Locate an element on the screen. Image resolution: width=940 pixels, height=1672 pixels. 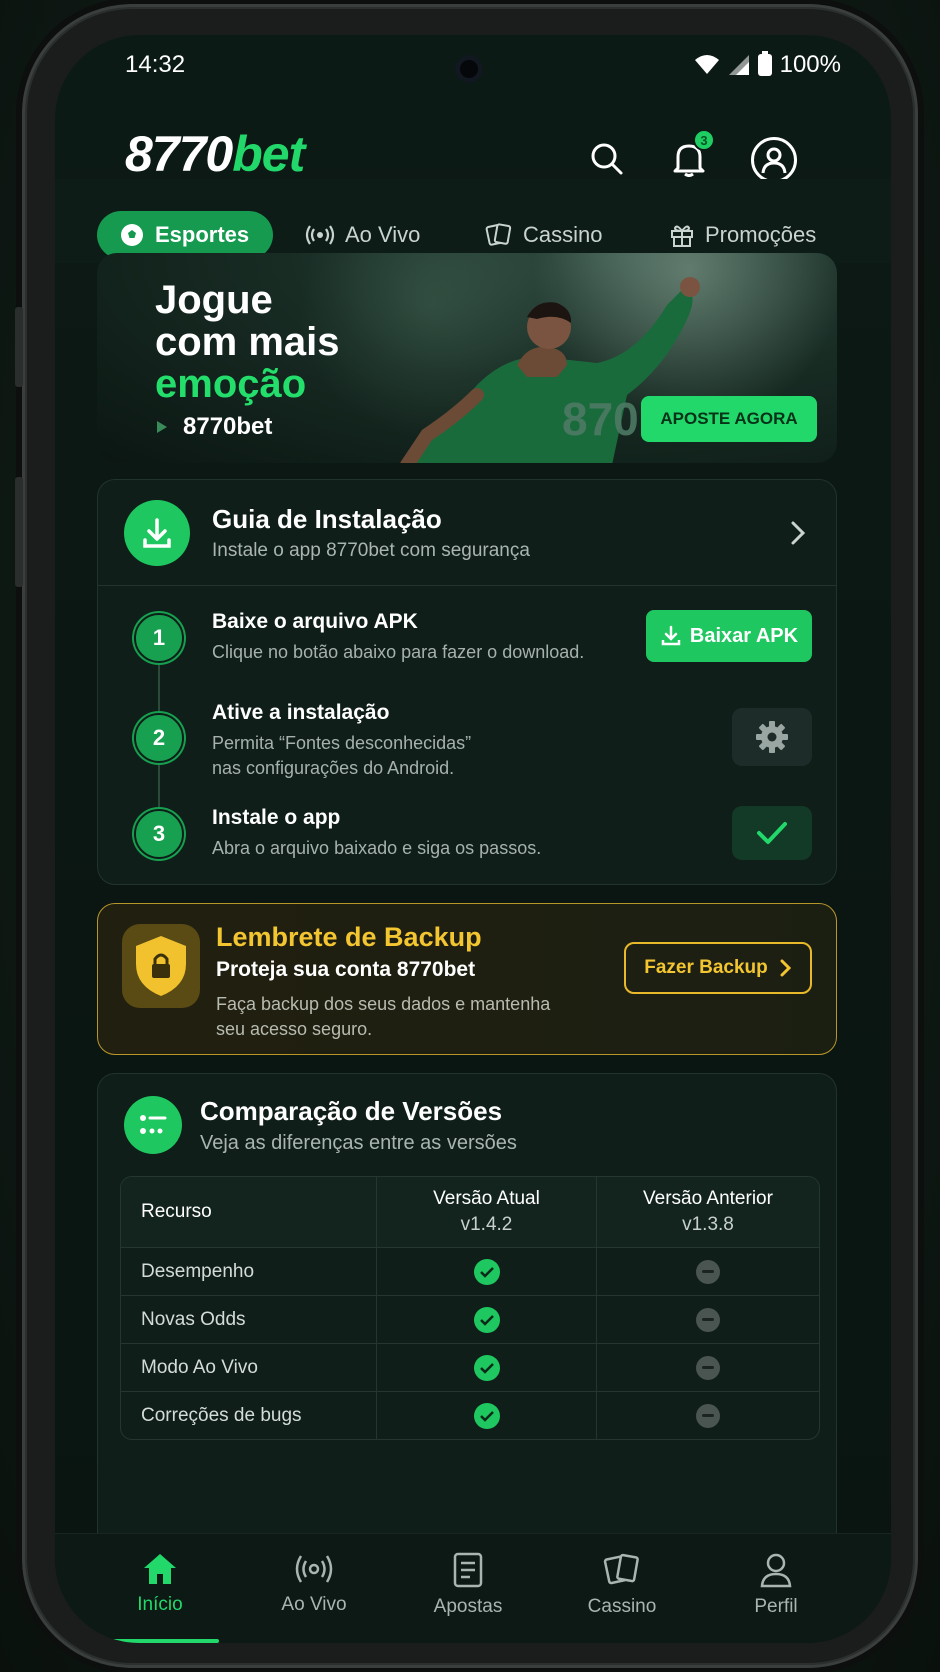
volume-button is located at coordinates (19, 347).